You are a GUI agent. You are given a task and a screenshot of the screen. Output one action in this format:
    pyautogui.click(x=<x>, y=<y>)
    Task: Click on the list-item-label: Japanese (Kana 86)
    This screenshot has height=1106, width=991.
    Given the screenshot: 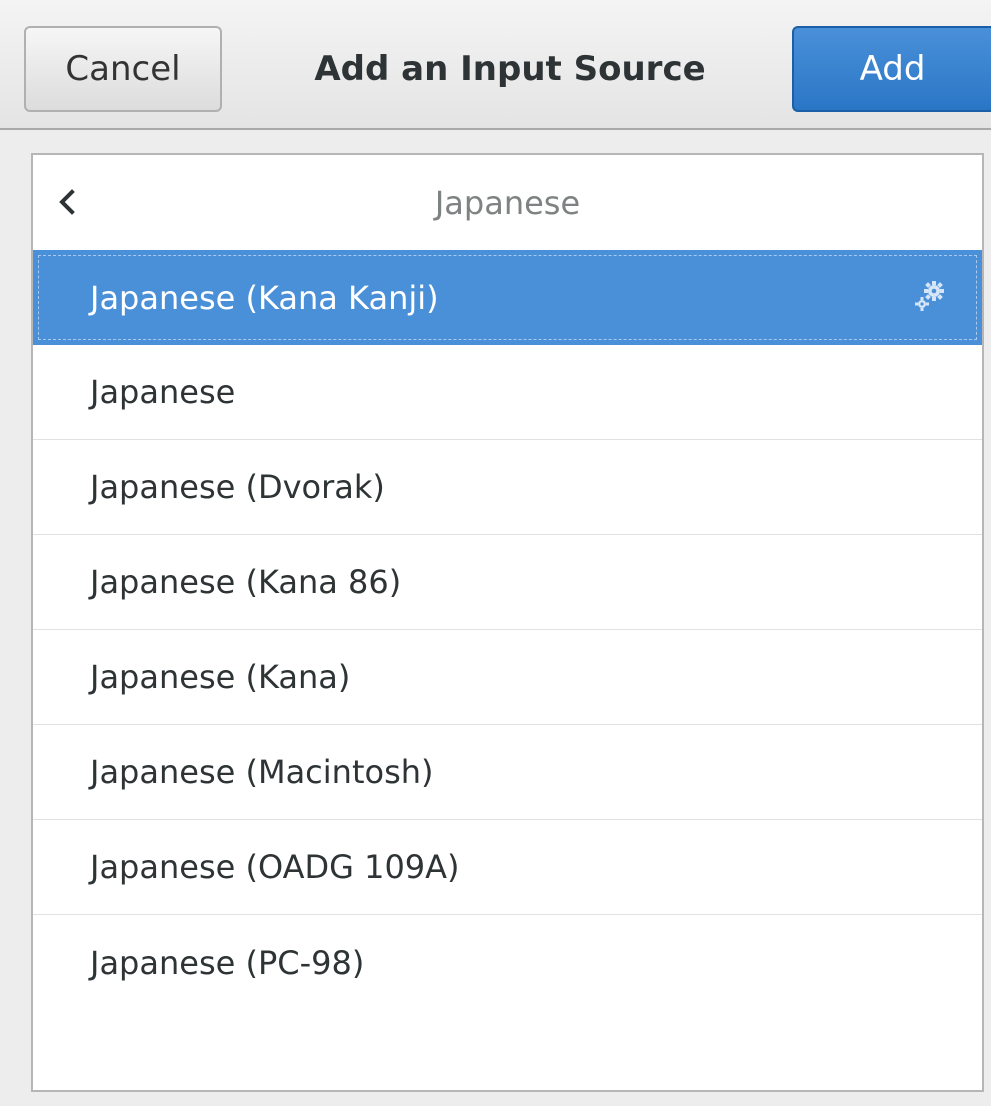 What is the action you would take?
    pyautogui.click(x=246, y=582)
    